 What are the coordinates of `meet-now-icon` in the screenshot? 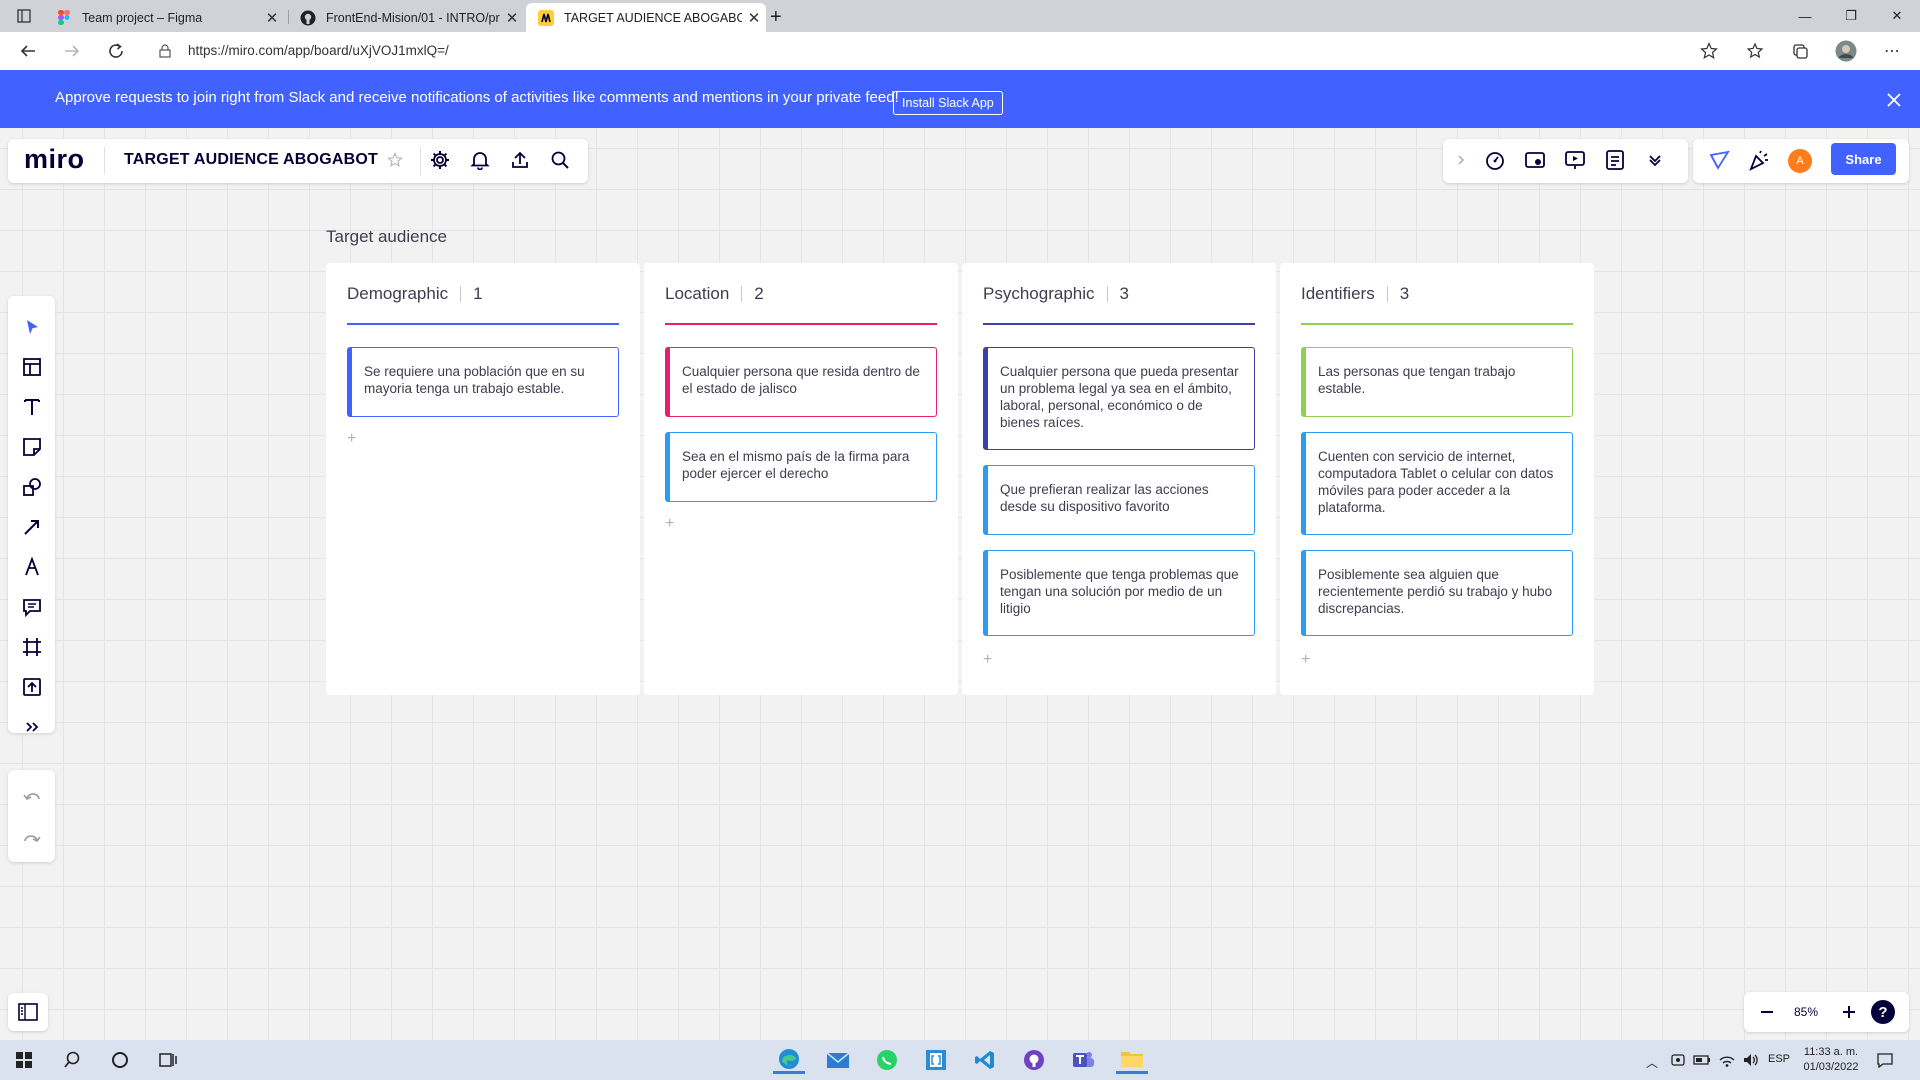 It's located at (1678, 1060).